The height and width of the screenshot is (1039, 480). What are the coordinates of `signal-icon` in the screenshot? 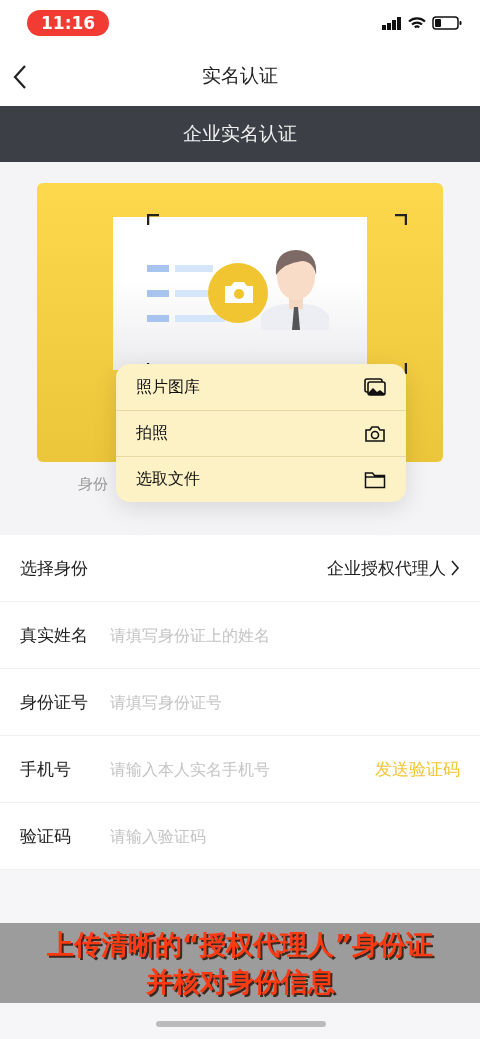 It's located at (392, 23).